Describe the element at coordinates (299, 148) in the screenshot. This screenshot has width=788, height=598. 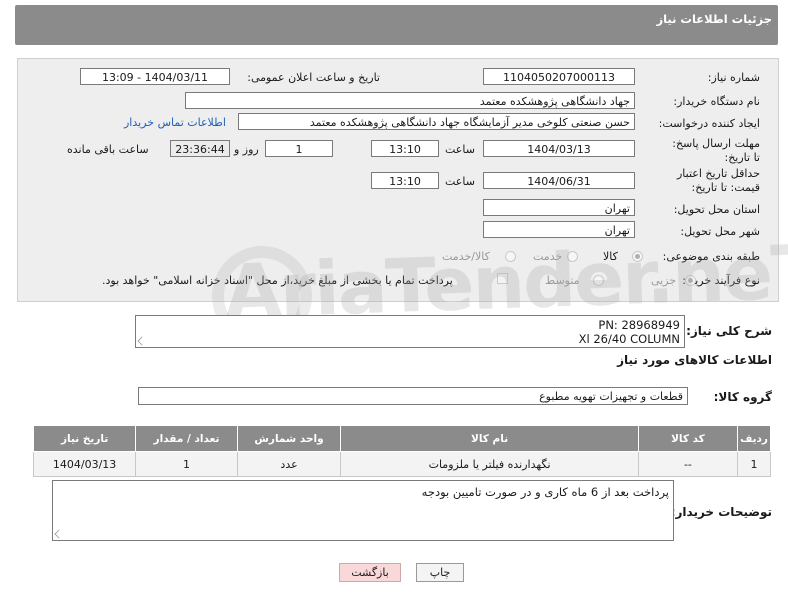
I see `days-field: 1` at that location.